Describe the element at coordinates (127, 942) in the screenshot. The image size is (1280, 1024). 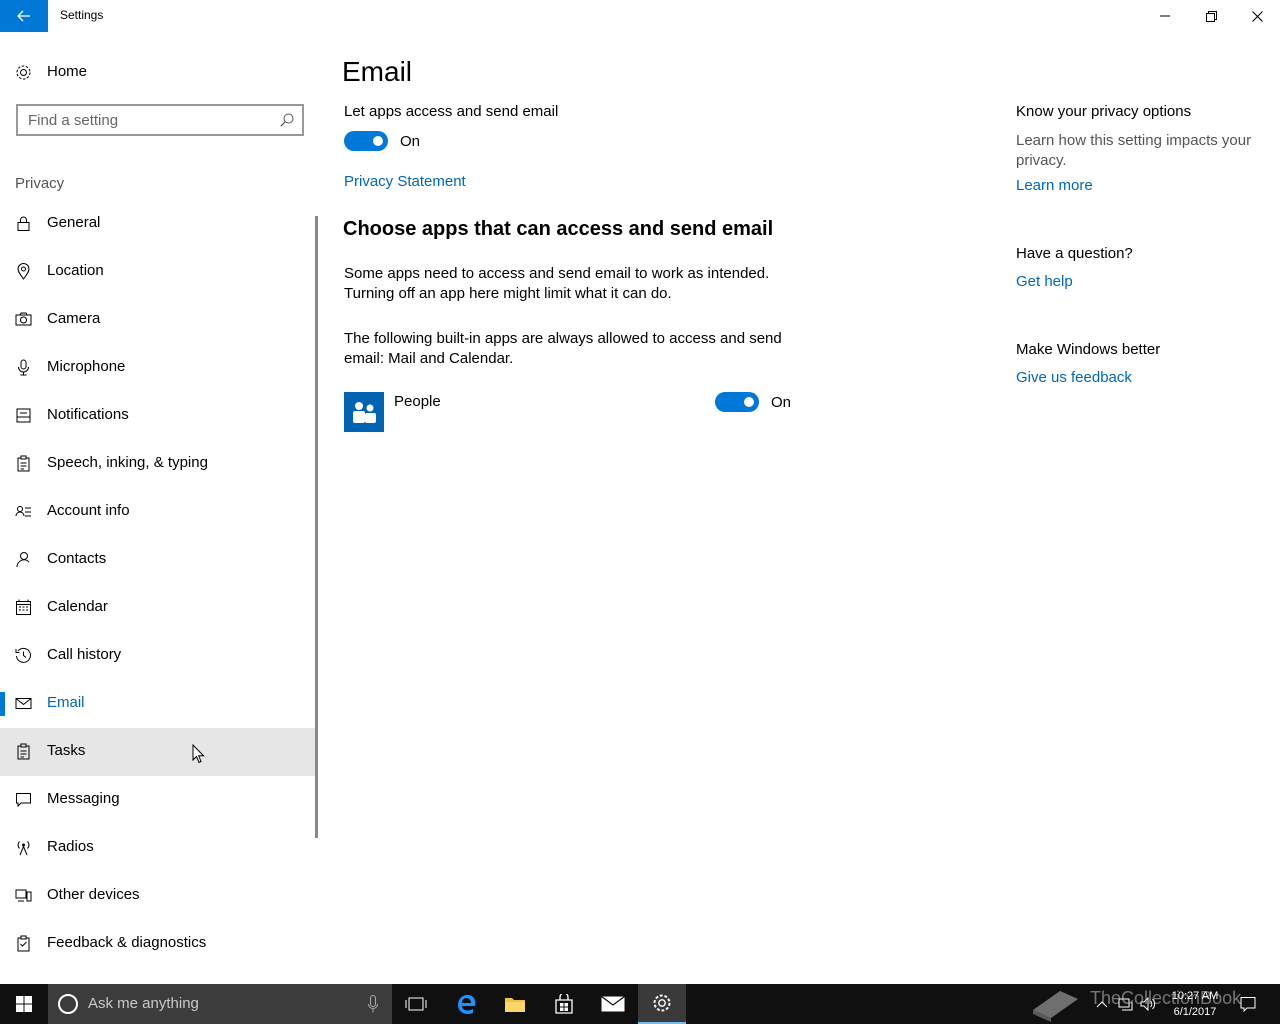
I see `sidebar-item-label: Feedback & diagnostics` at that location.